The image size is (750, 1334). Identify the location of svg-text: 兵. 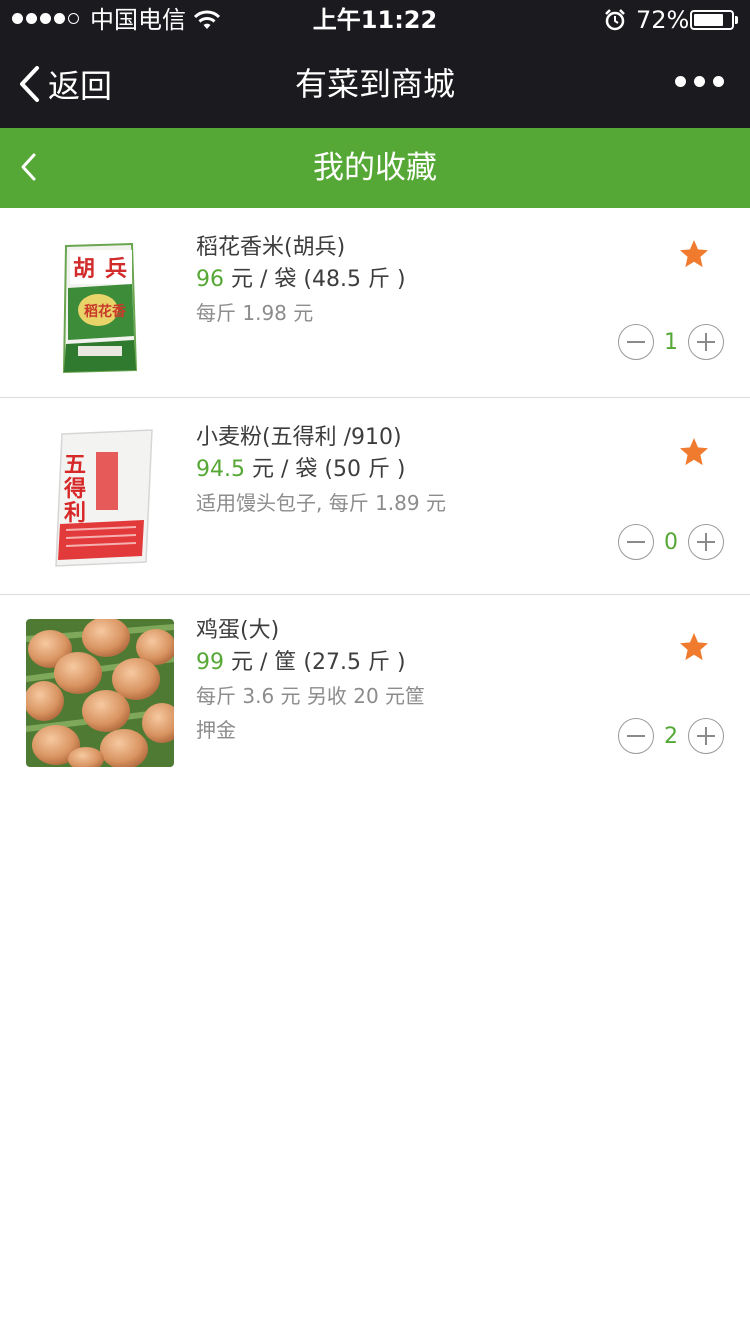
(116, 269).